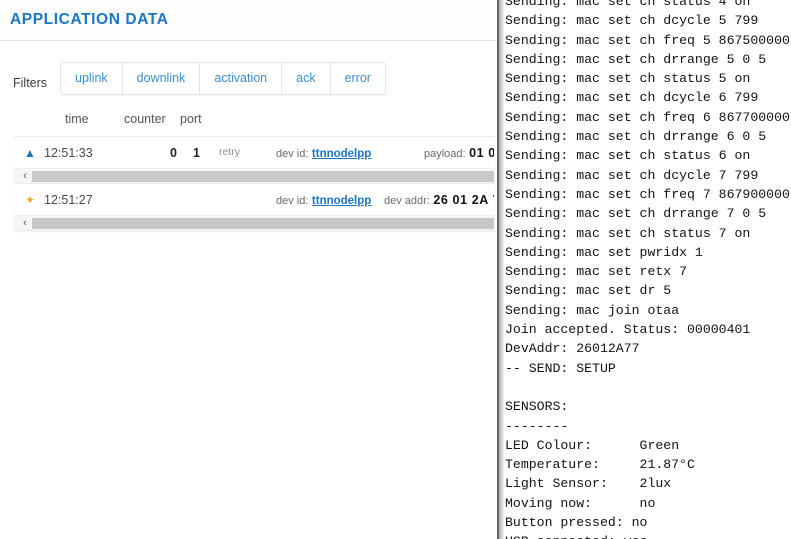 The height and width of the screenshot is (539, 791). I want to click on page-title: APPLICATION DATA, so click(89, 19).